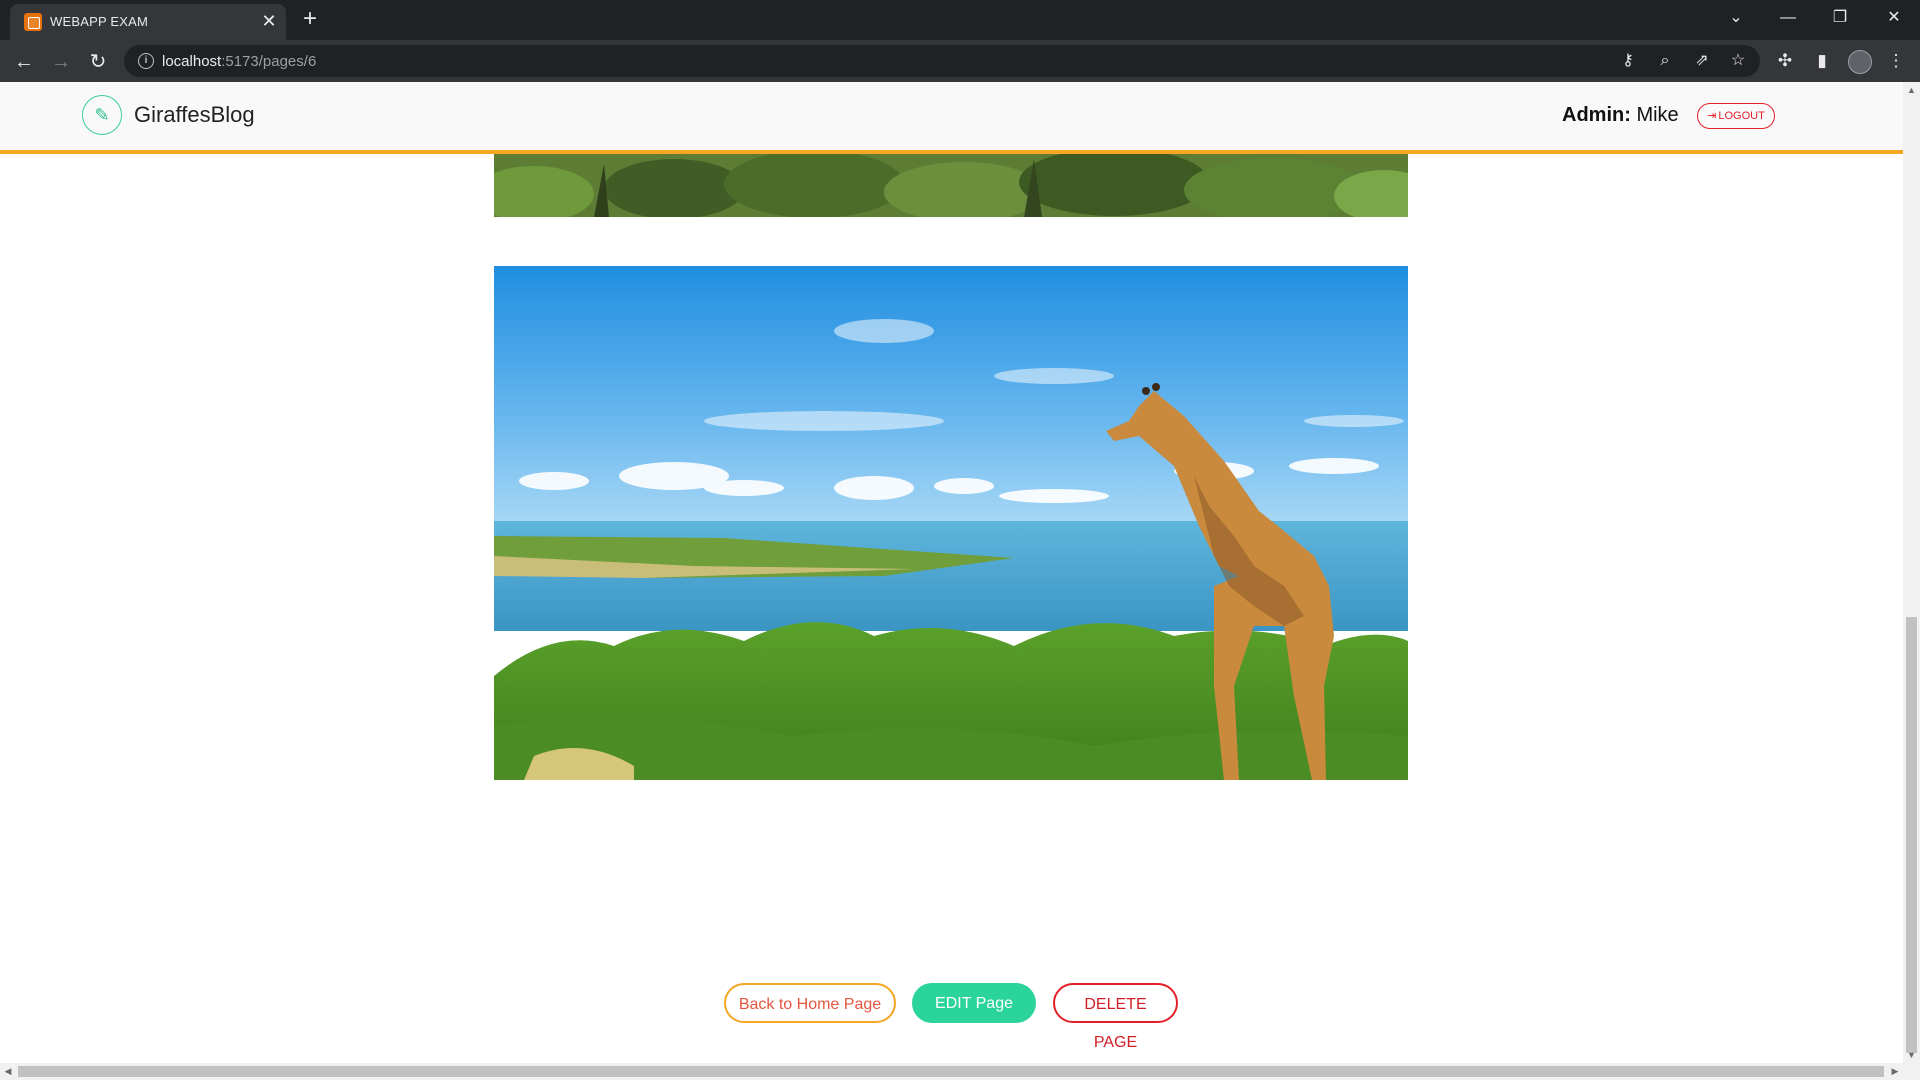  What do you see at coordinates (269, 21) in the screenshot?
I see `tab-close-icon: ✕` at bounding box center [269, 21].